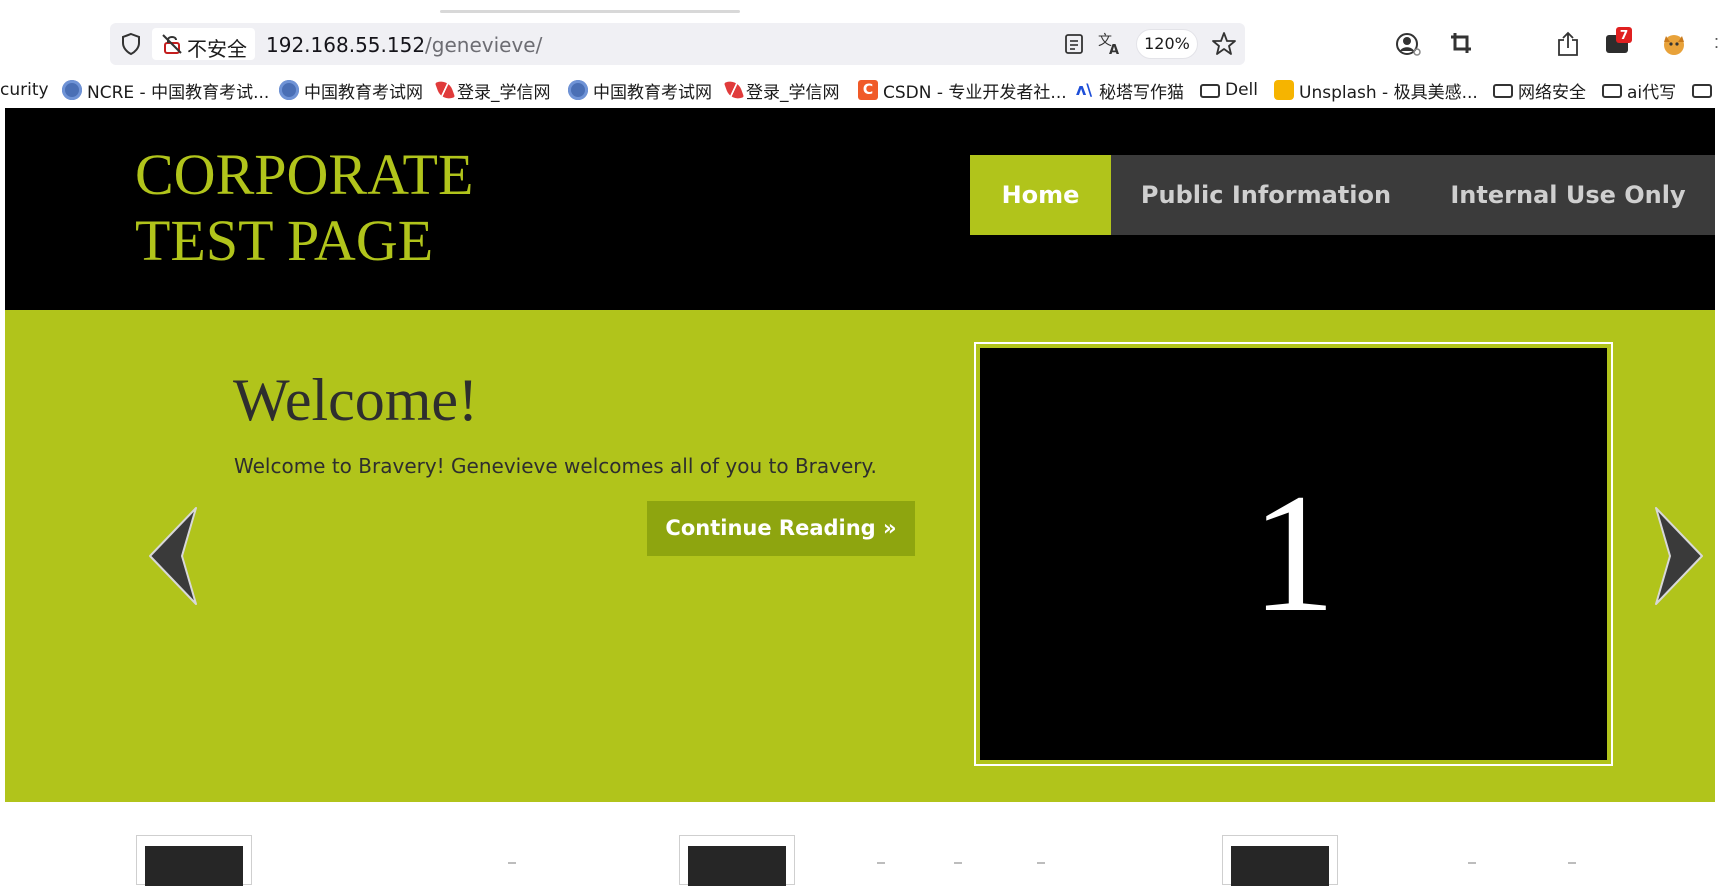  I want to click on bookmark-folder: 网络安全, so click(1539, 90).